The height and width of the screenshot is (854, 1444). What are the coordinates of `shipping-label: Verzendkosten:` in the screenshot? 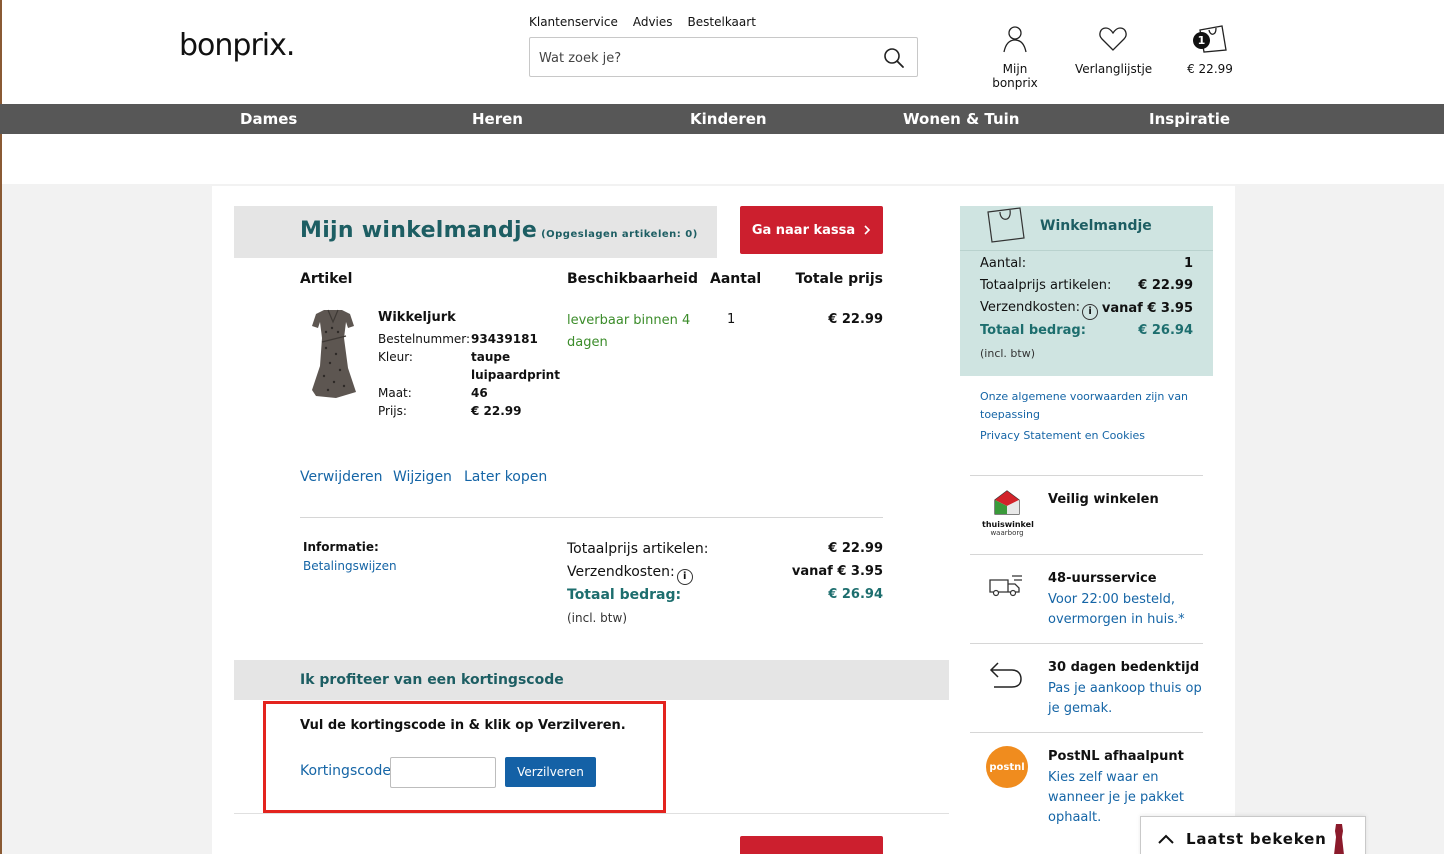 It's located at (621, 572).